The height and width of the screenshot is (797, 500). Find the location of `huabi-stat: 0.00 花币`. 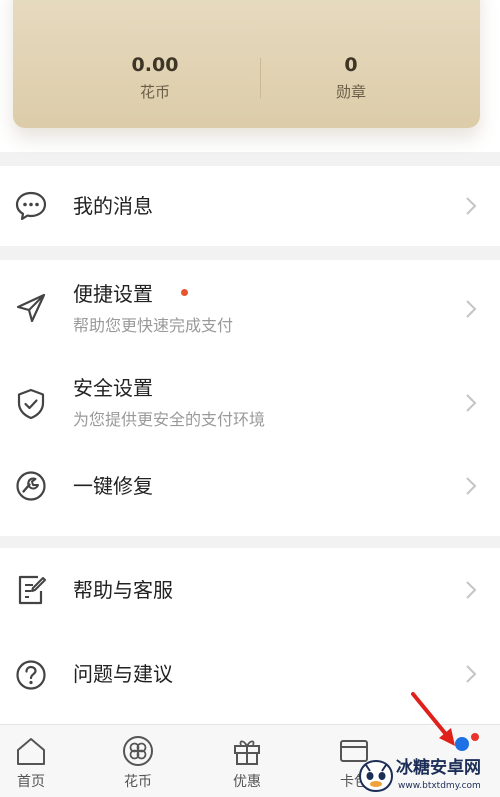

huabi-stat: 0.00 花币 is located at coordinates (155, 78).